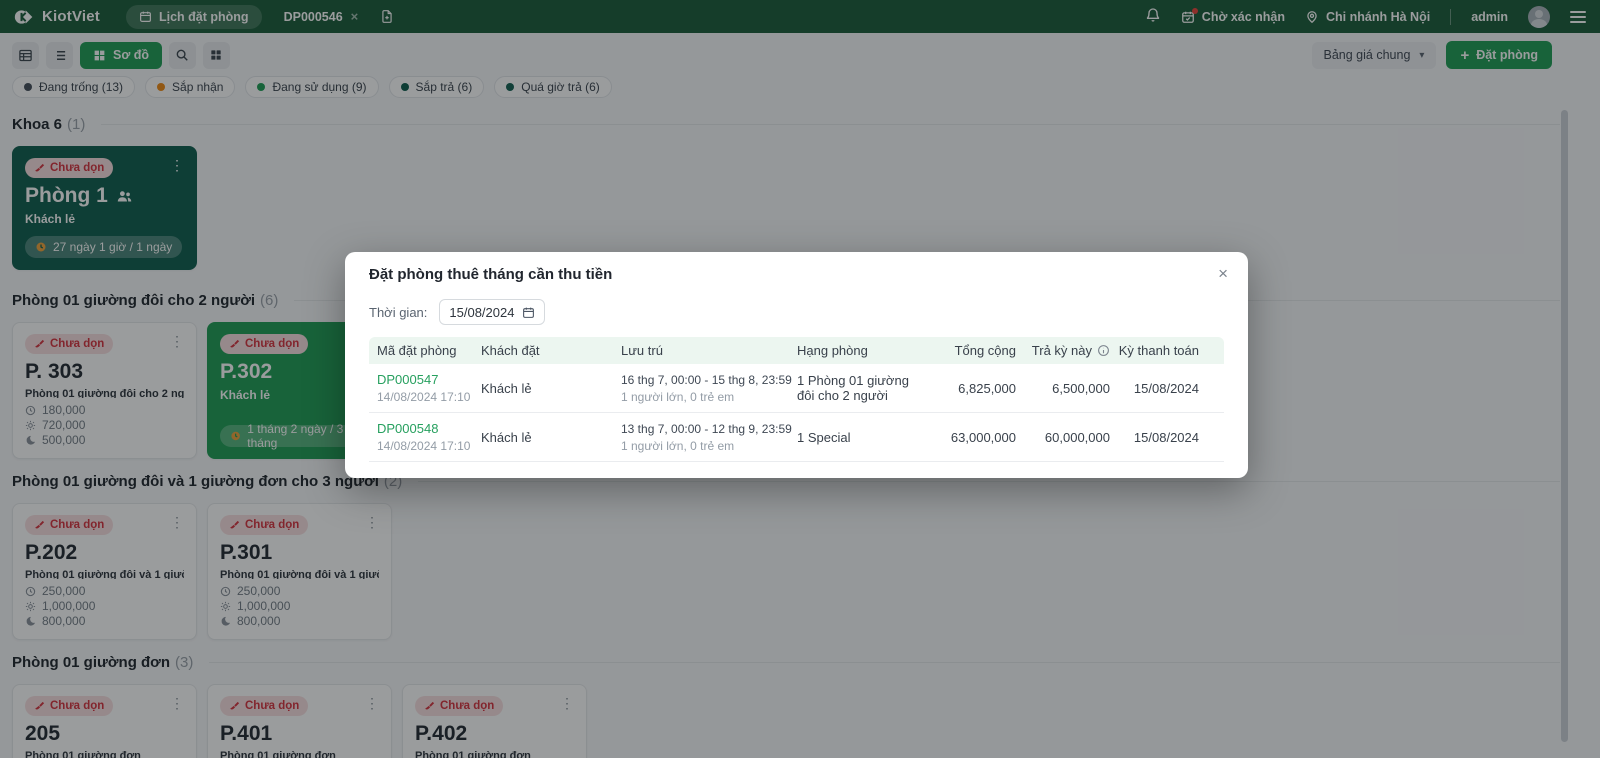 The width and height of the screenshot is (1600, 758). What do you see at coordinates (987, 388) in the screenshot?
I see `total-amount: 6,825,000` at bounding box center [987, 388].